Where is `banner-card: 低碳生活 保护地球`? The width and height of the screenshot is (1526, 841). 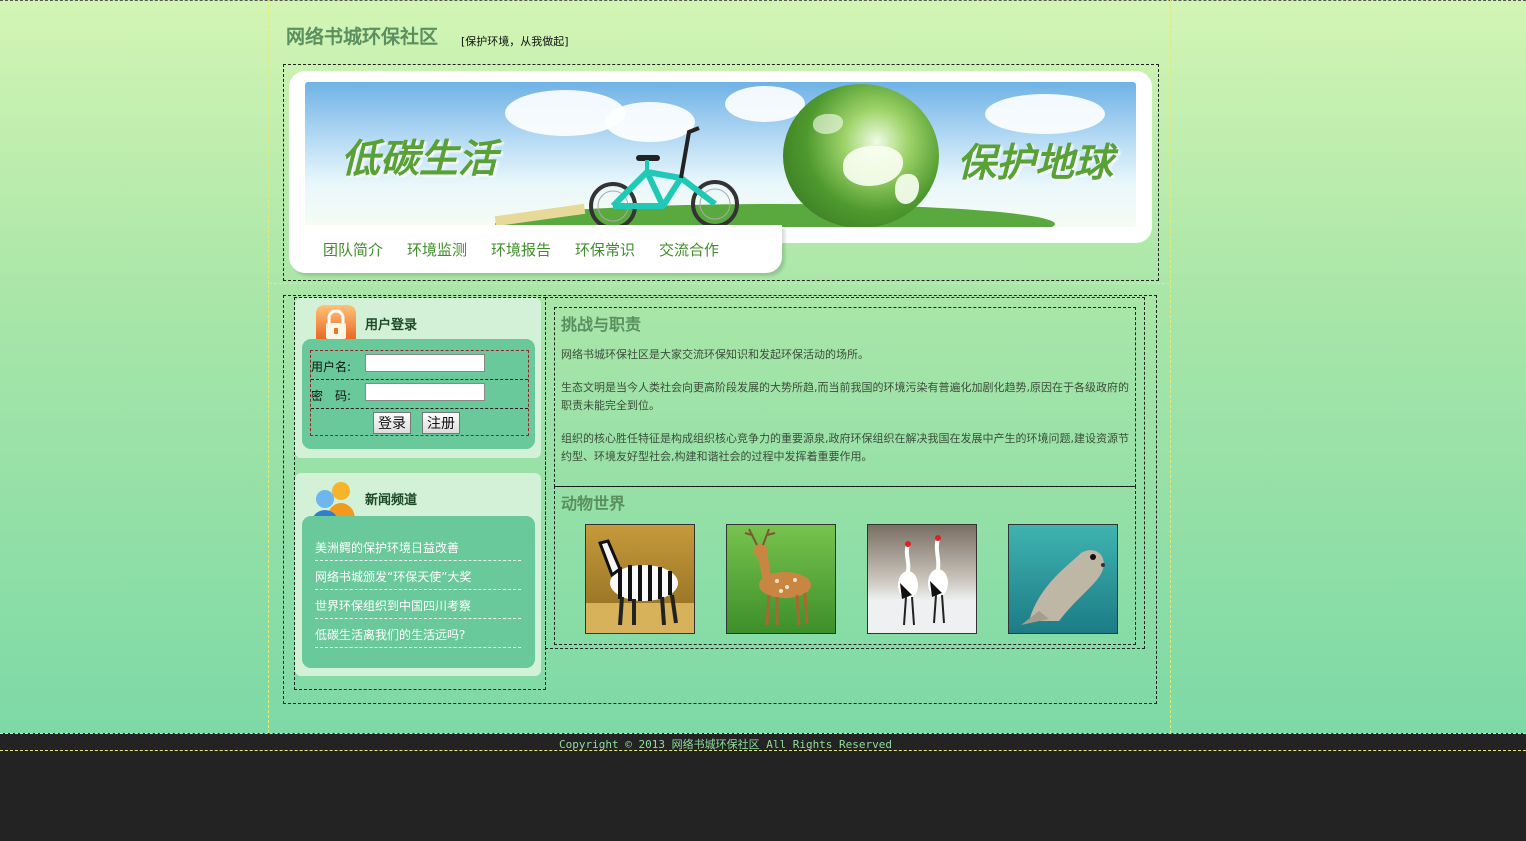 banner-card: 低碳生活 保护地球 is located at coordinates (720, 157).